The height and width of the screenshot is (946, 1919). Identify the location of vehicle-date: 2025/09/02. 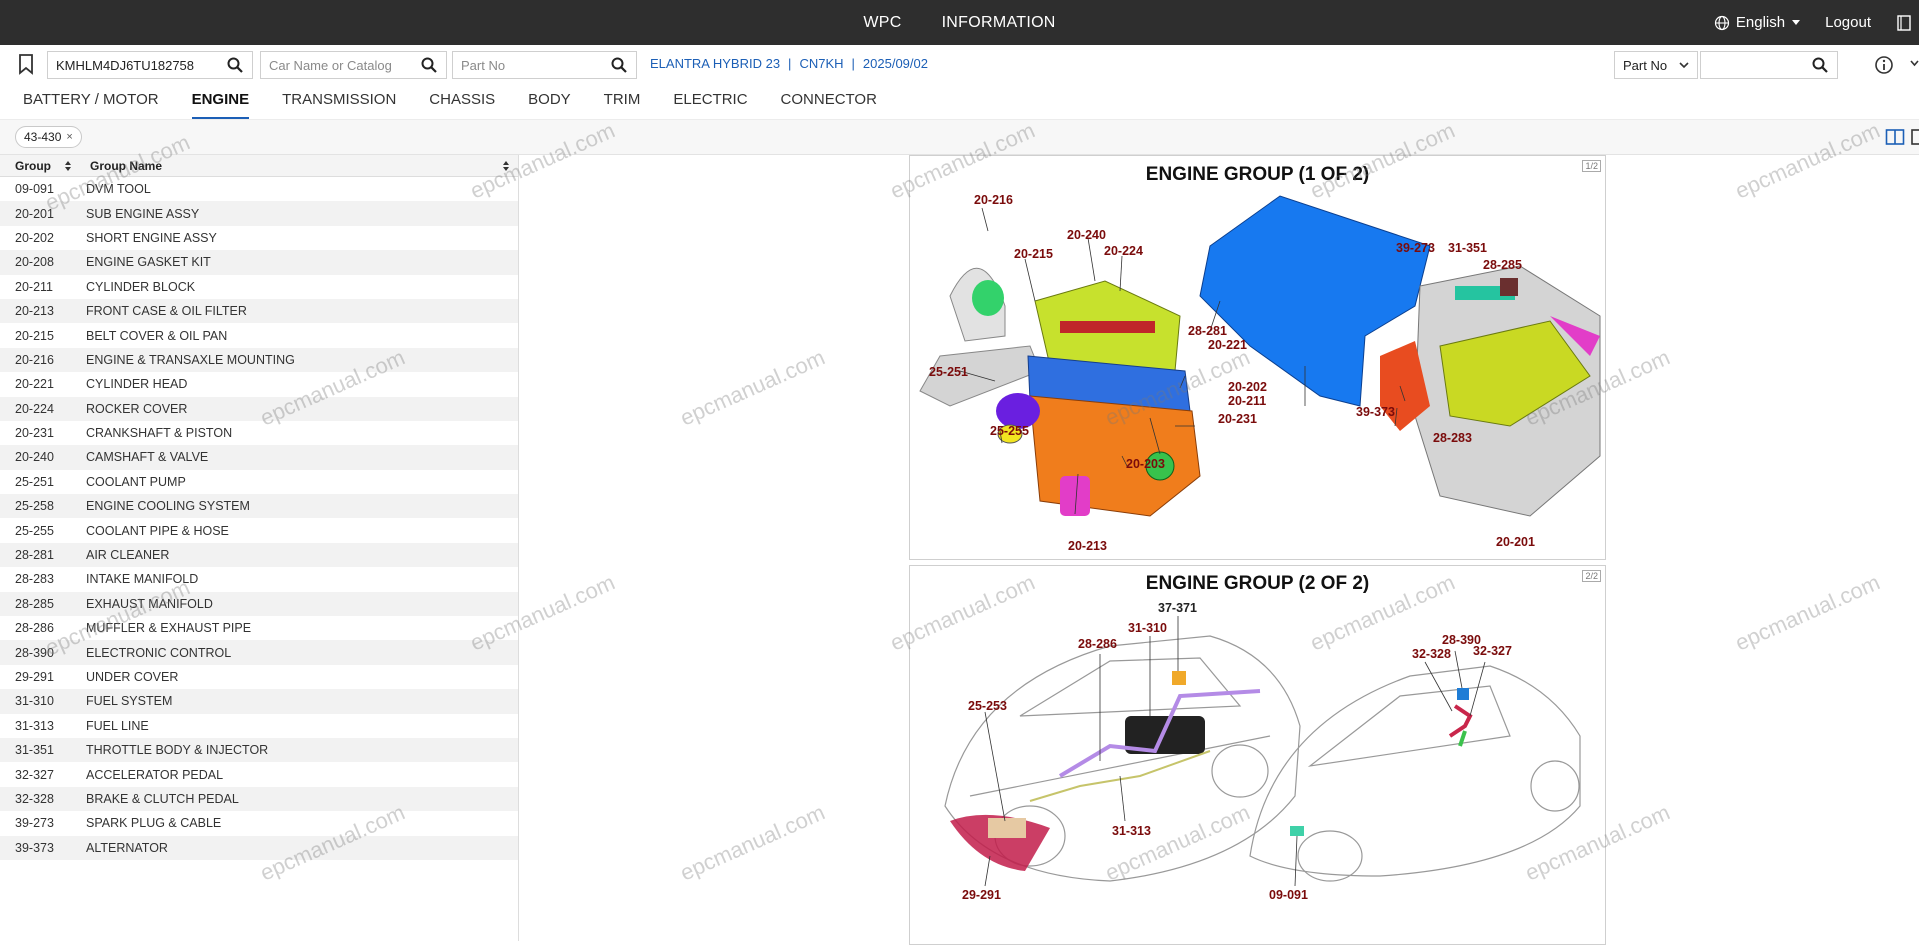
(895, 63).